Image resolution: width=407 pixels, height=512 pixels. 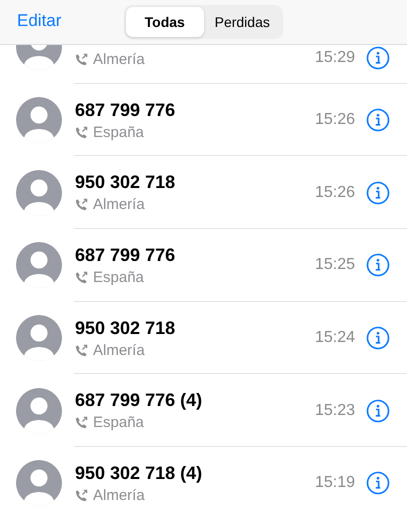 I want to click on caller-number: 950 302 718 (4), so click(x=139, y=473).